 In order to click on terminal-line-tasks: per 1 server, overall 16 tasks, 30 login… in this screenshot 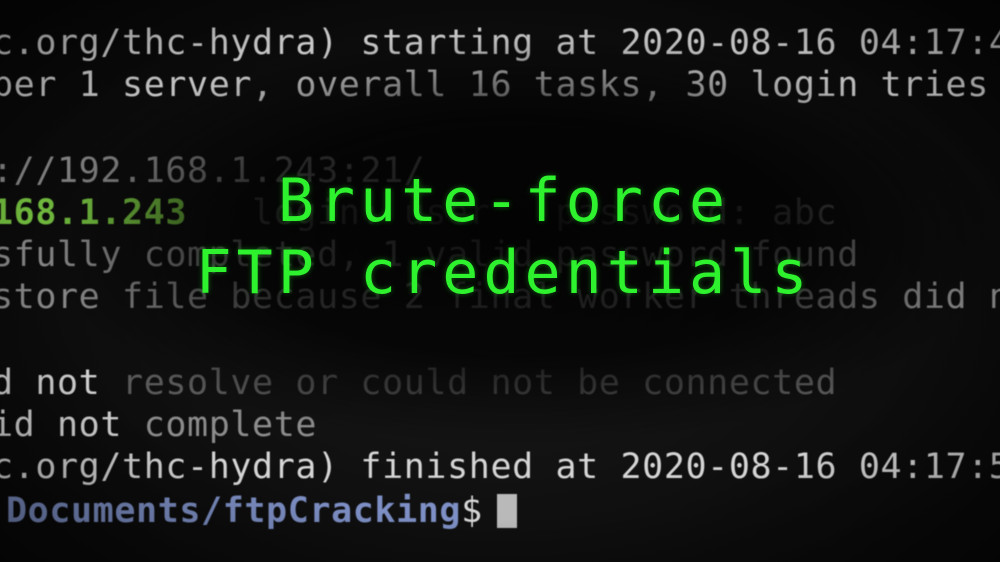, I will do `click(494, 85)`.